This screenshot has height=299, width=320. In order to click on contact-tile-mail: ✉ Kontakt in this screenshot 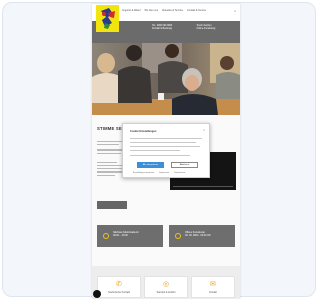, I will do `click(213, 287)`.